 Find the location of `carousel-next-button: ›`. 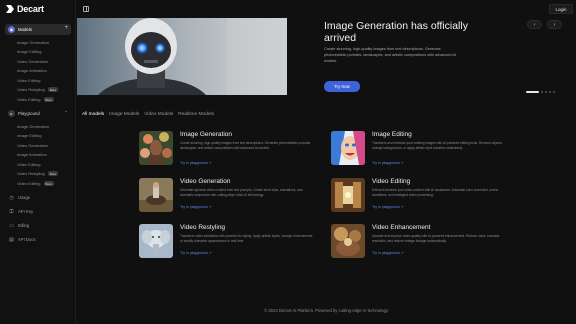

carousel-next-button: › is located at coordinates (554, 24).